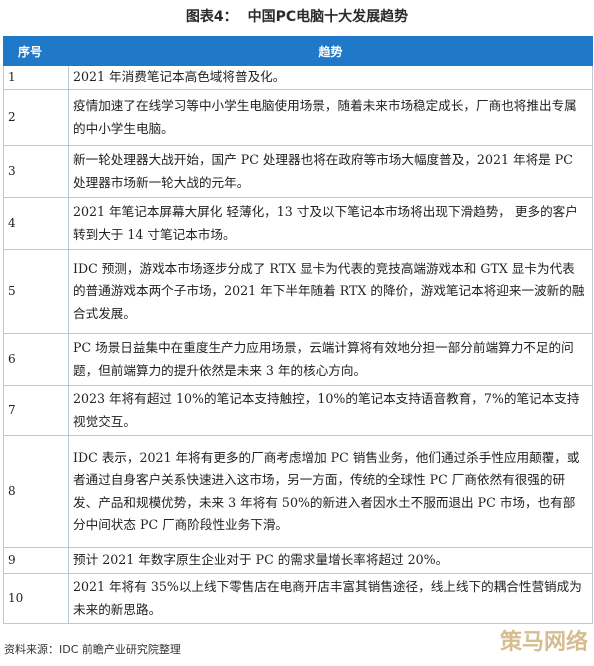  What do you see at coordinates (36, 359) in the screenshot?
I see `row-number: 6` at bounding box center [36, 359].